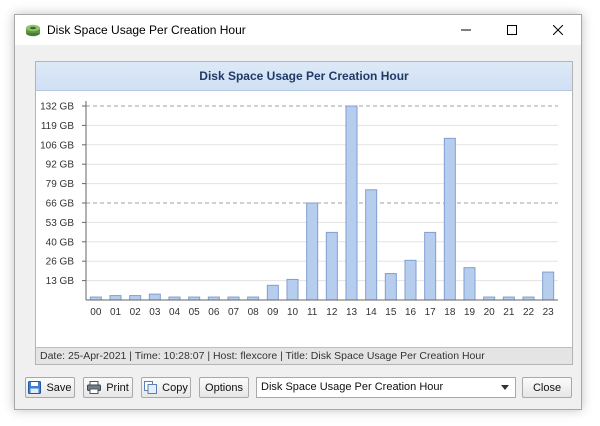  I want to click on maximize-icon, so click(512, 30).